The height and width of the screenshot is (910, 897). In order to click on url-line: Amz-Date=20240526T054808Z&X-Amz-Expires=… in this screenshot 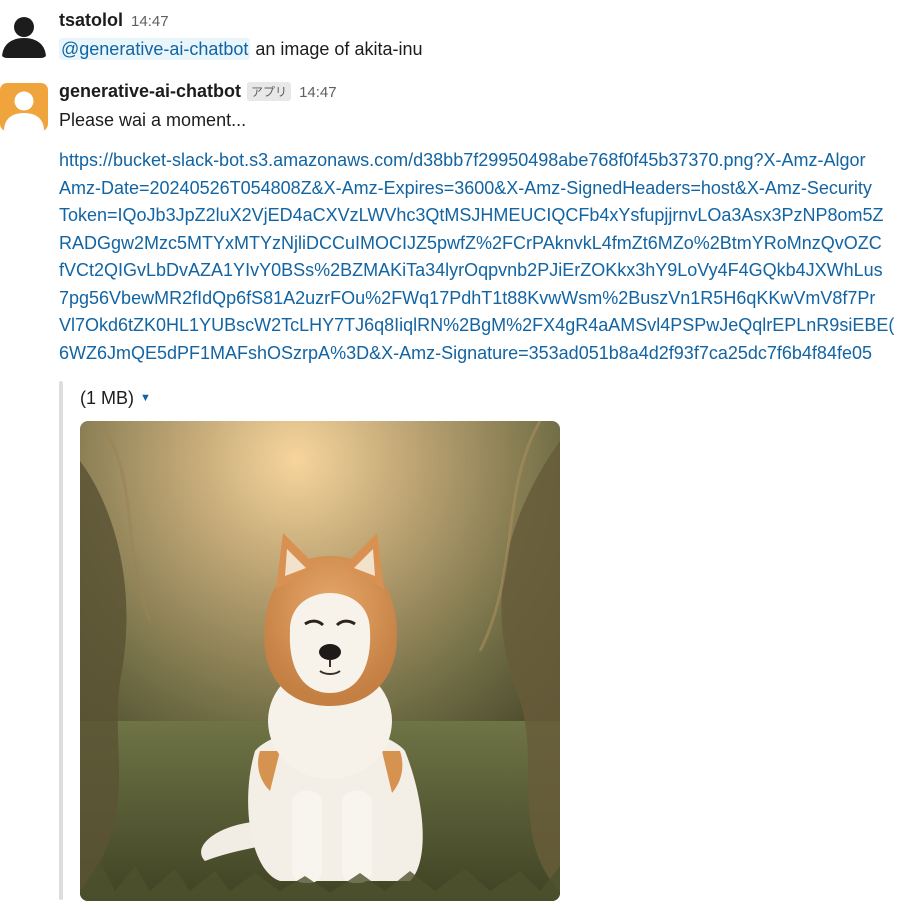, I will do `click(478, 189)`.